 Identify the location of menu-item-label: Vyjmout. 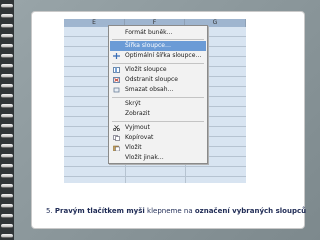
(137, 127).